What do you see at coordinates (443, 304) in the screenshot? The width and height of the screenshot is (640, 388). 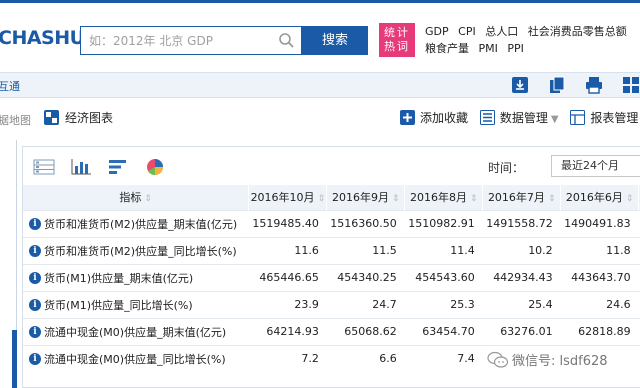 I see `value-cell: 25.3` at bounding box center [443, 304].